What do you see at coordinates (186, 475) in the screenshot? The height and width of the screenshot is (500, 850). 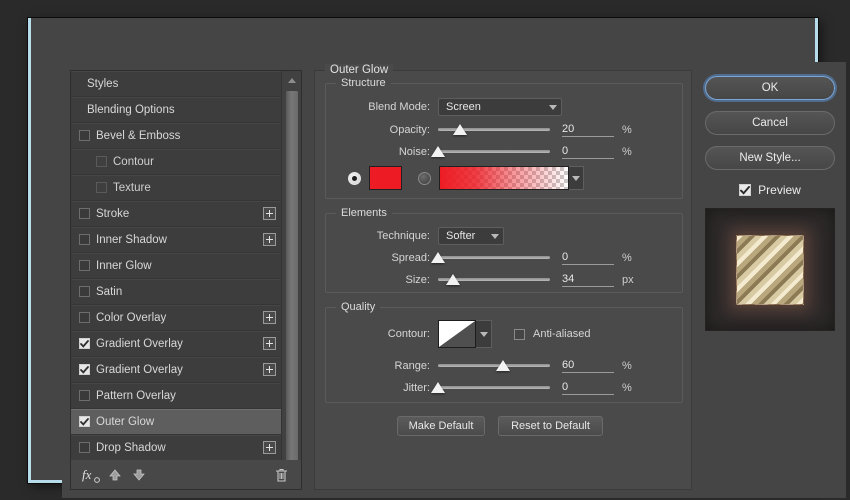 I see `styles-list-toolbar: fx` at bounding box center [186, 475].